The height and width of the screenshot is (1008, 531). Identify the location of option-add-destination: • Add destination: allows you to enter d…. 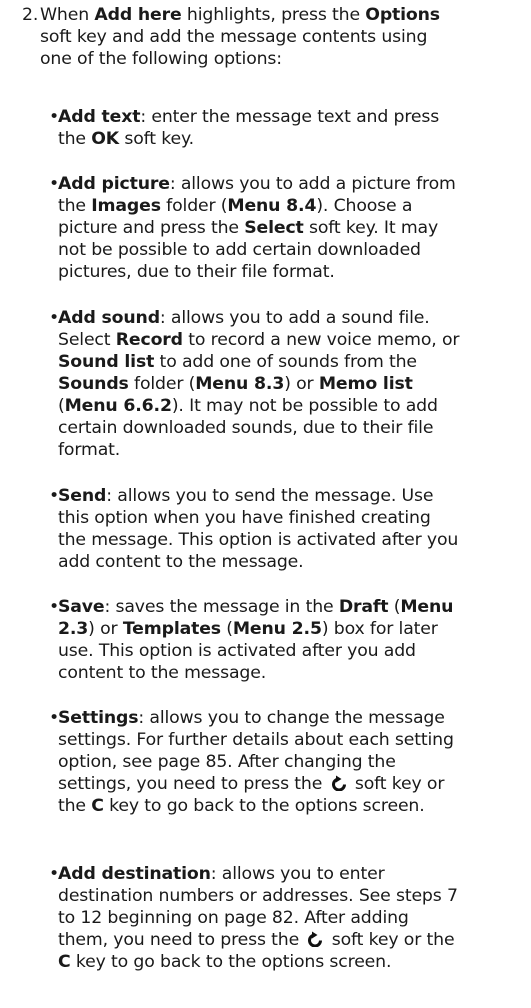
(253, 918).